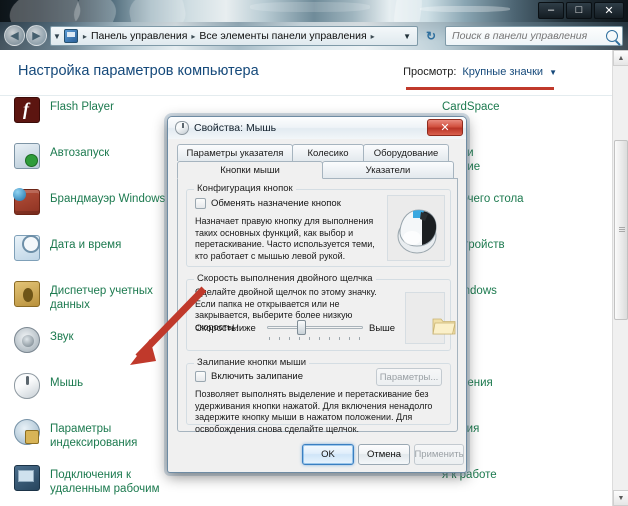 The image size is (628, 506). I want to click on mouse-illustration-icon, so click(417, 231).